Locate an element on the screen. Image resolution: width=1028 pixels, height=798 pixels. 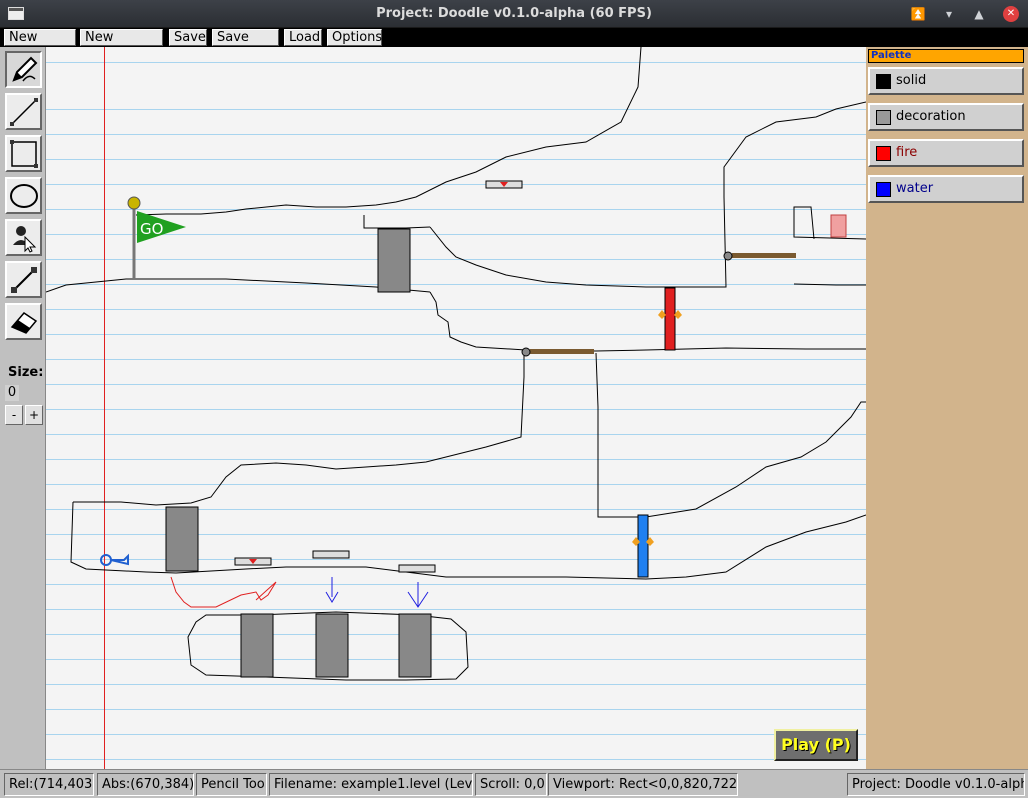
status-scroll: Scroll: 0,0 is located at coordinates (511, 784).